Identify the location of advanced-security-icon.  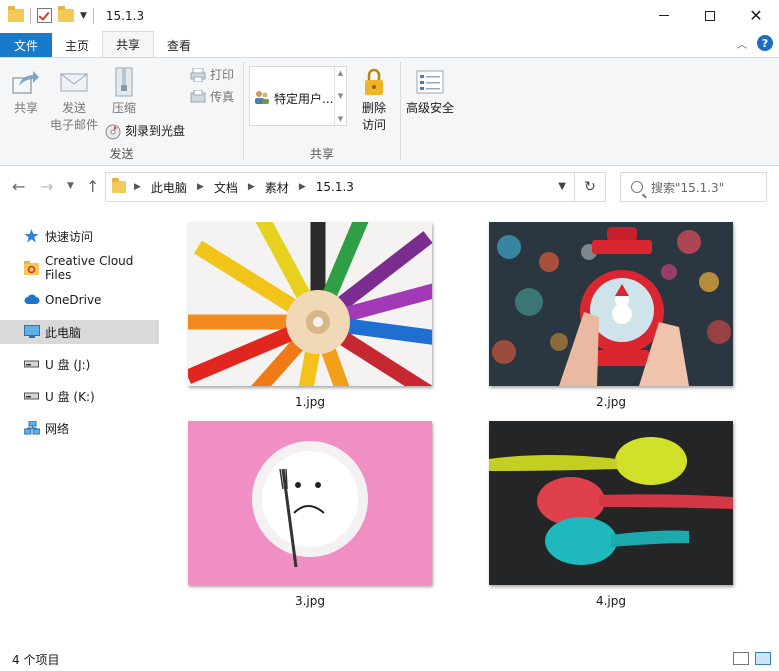
(430, 82).